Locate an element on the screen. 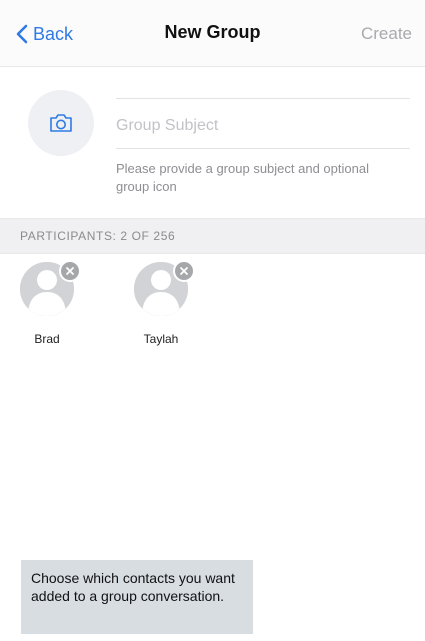  navigation-bar: Back New Group Create is located at coordinates (212, 33).